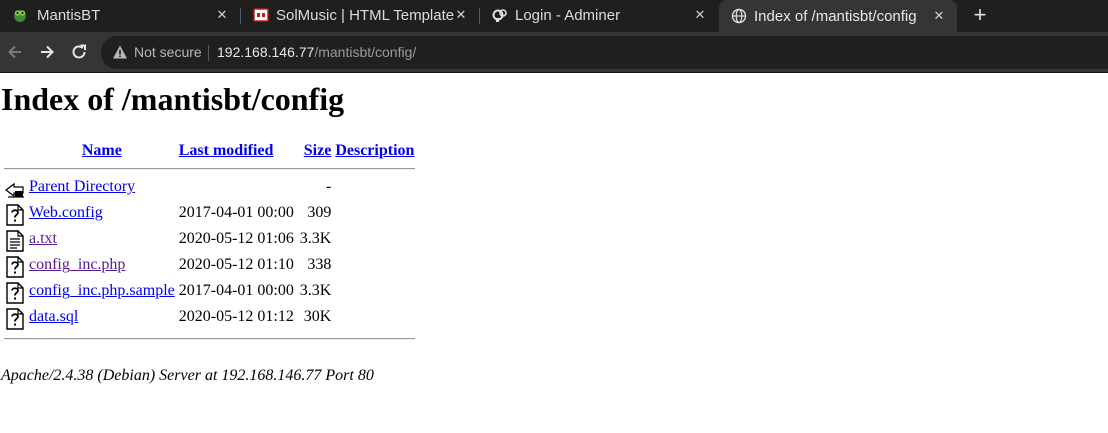  What do you see at coordinates (15, 151) in the screenshot?
I see `icon-column-header` at bounding box center [15, 151].